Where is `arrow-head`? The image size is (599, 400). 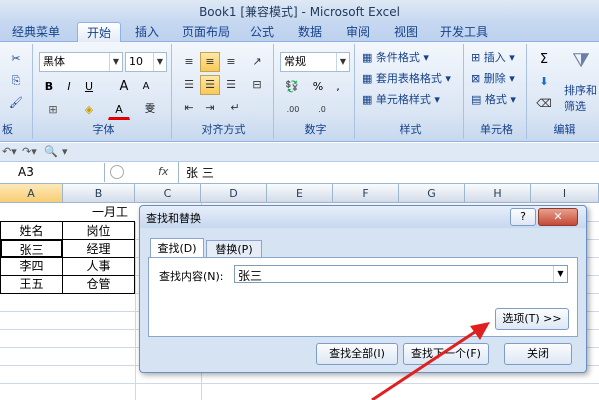 arrow-head is located at coordinates (480, 331).